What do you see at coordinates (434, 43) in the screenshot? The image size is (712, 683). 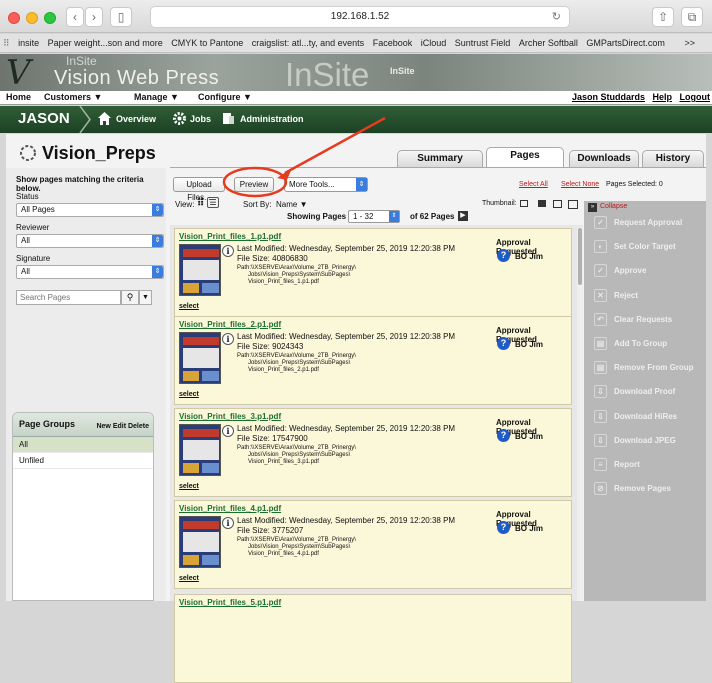 I see `bookmark-5: iCloud` at bounding box center [434, 43].